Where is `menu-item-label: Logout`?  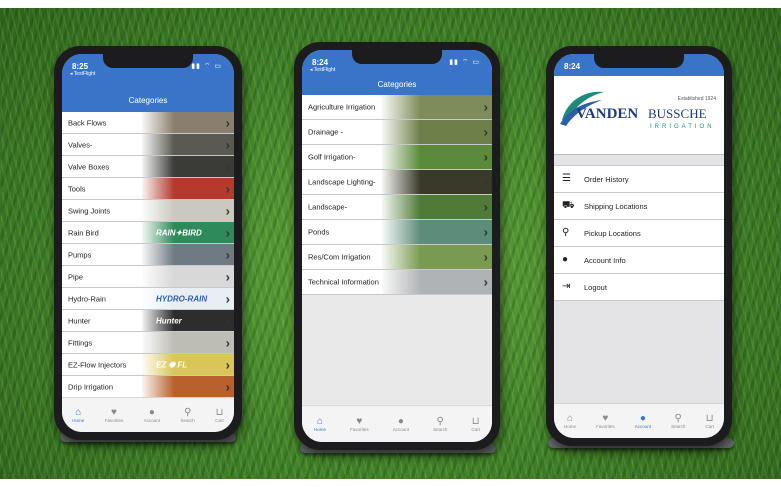 menu-item-label: Logout is located at coordinates (595, 287).